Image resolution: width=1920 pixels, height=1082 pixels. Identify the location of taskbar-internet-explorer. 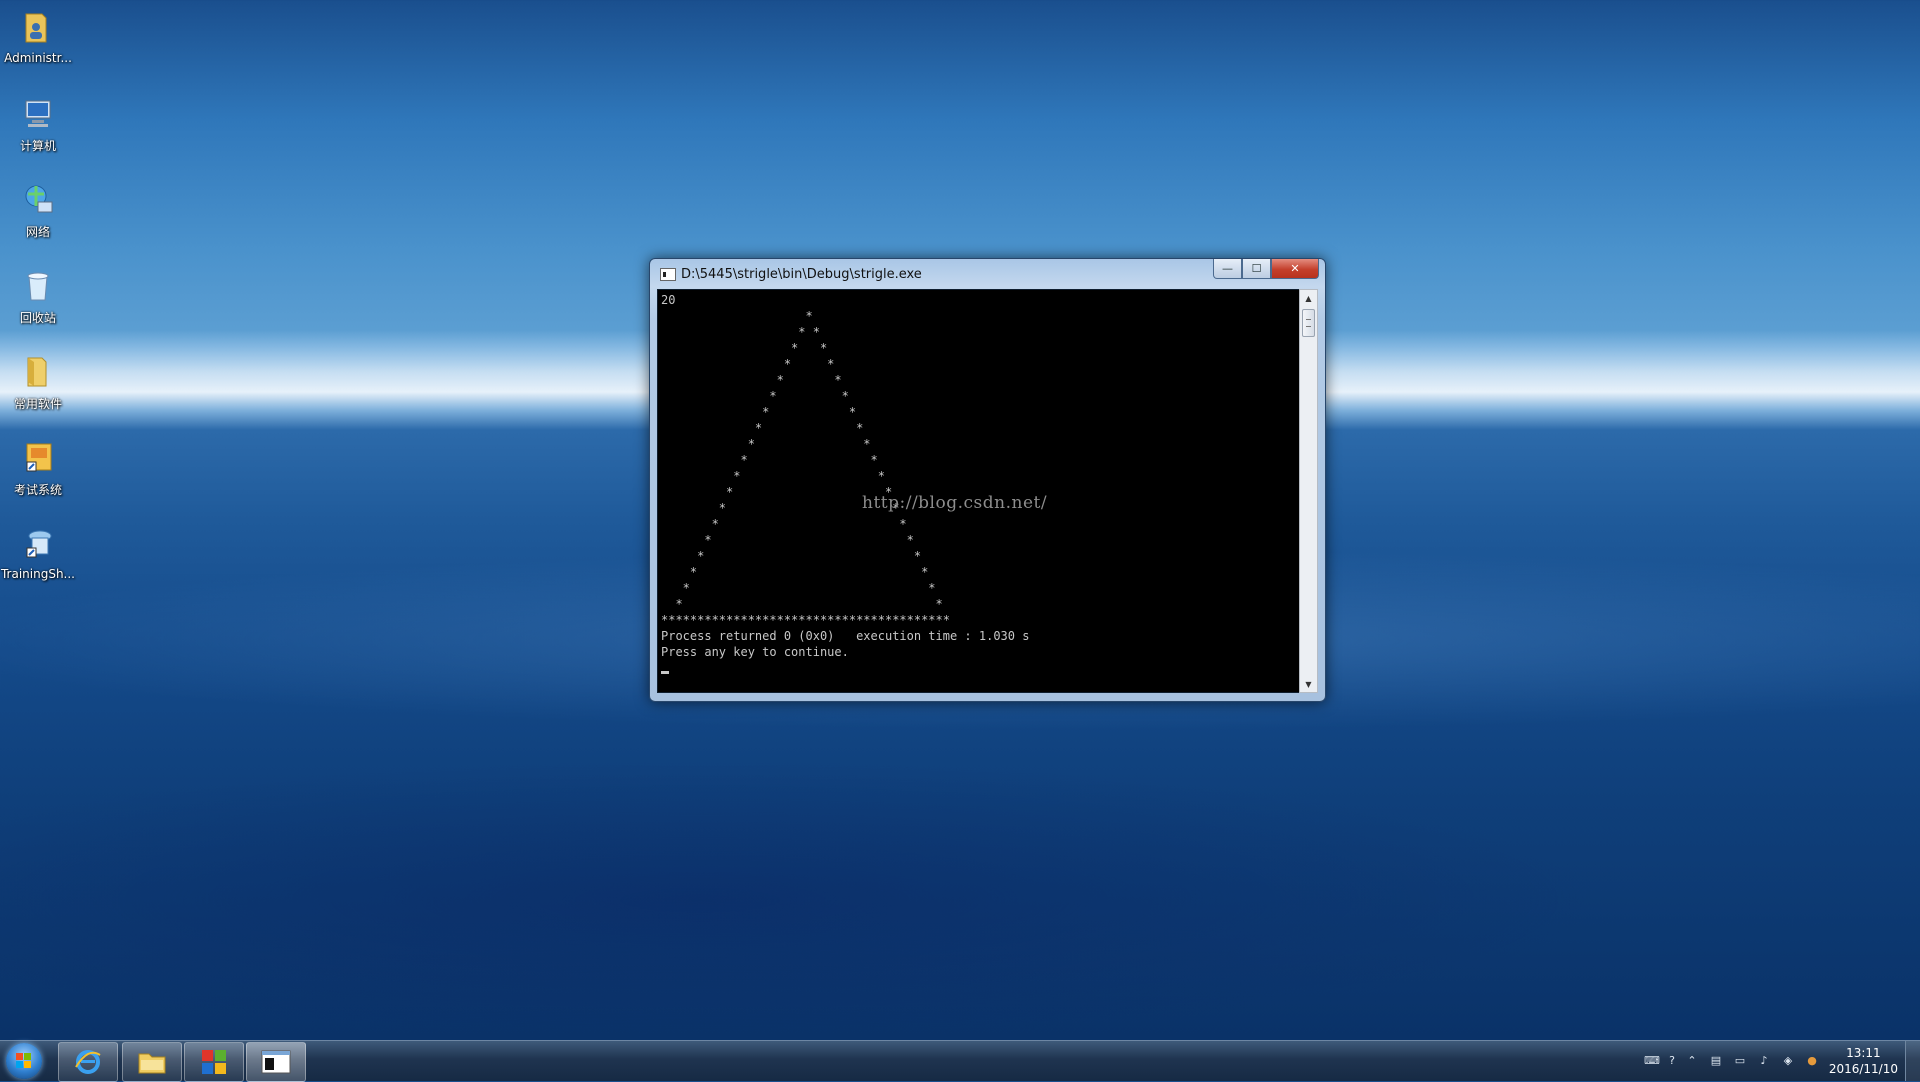
(88, 1062).